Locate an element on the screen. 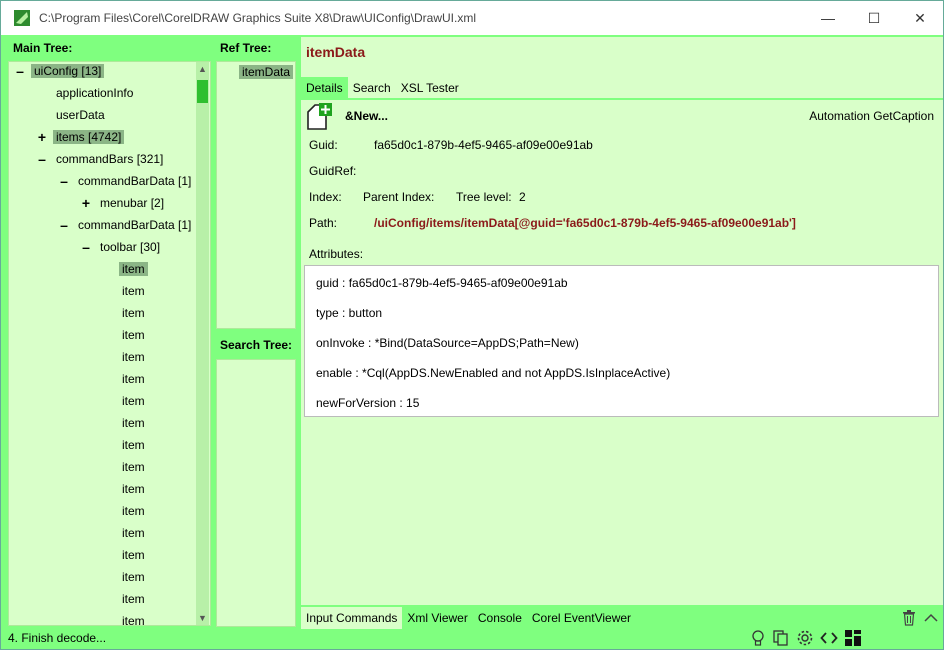 The image size is (944, 650). tree-node: – commandBars [321] is located at coordinates (102, 159).